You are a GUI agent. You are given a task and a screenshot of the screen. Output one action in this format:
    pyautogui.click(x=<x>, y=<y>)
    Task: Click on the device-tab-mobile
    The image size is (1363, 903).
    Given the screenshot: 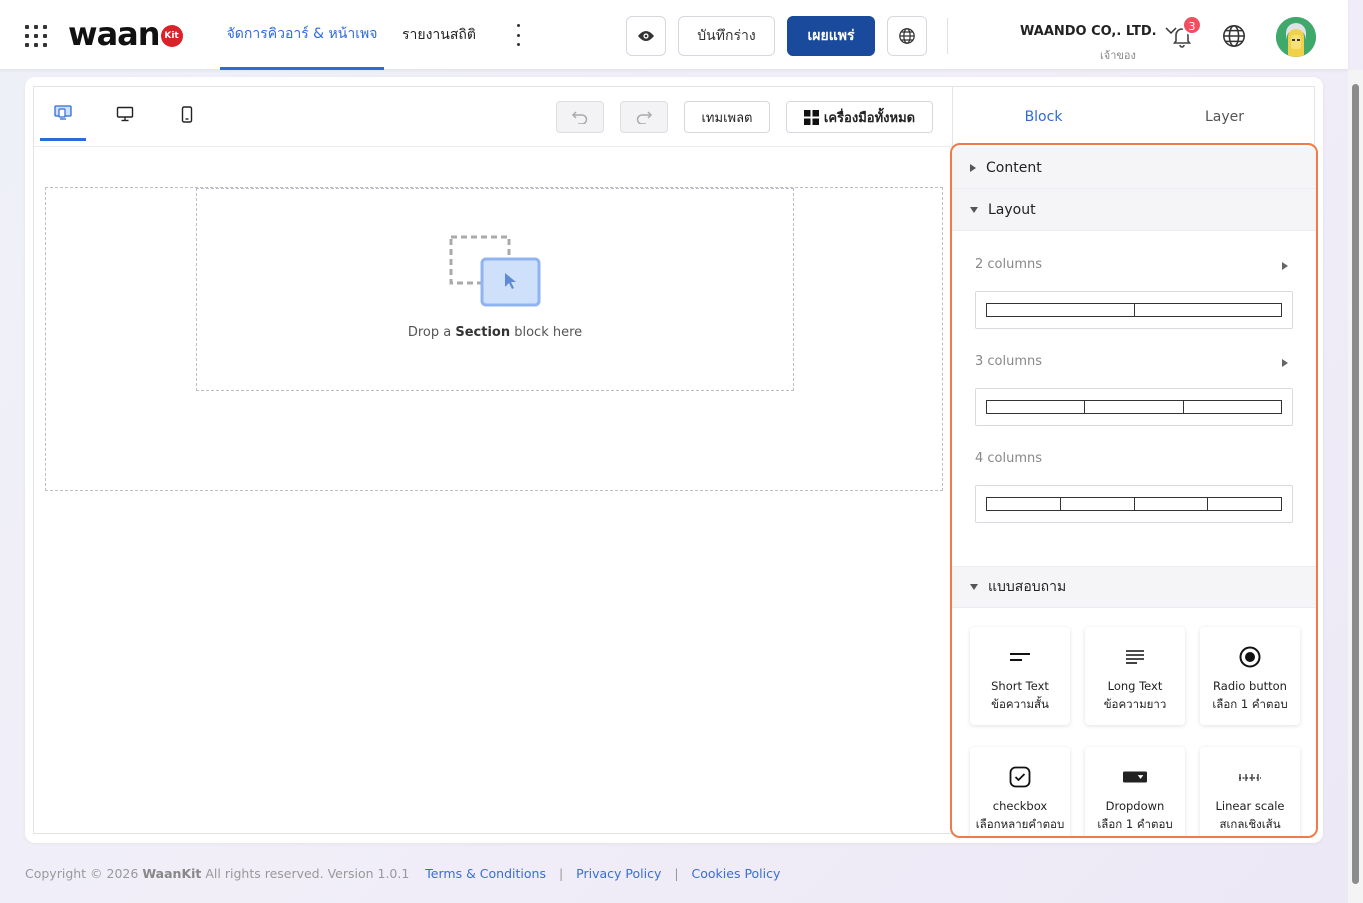 What is the action you would take?
    pyautogui.click(x=187, y=114)
    